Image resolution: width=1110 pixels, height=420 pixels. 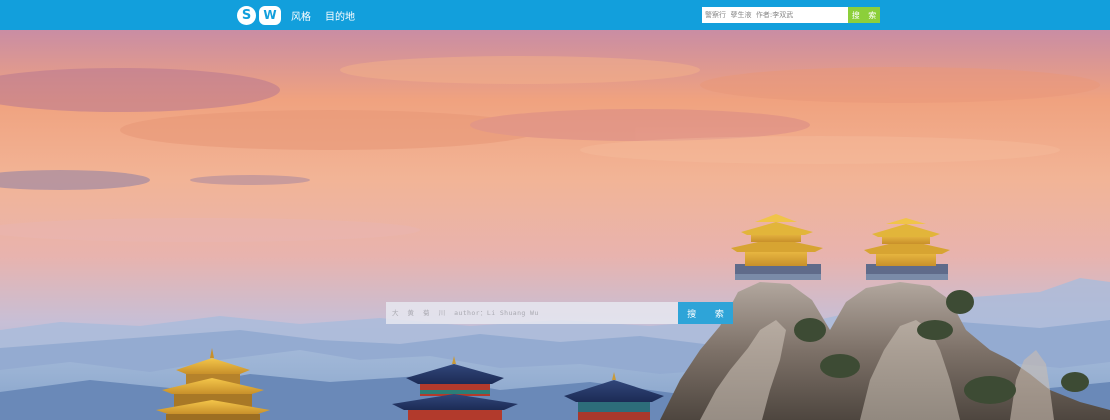 What do you see at coordinates (323, 15) in the screenshot?
I see `main-nav: 风格 目的地` at bounding box center [323, 15].